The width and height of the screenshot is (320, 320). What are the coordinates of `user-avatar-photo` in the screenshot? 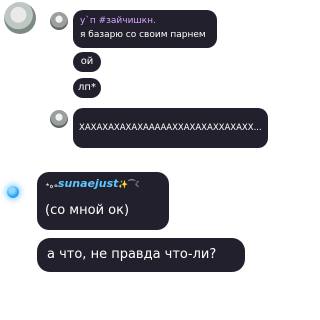 It's located at (20, 18).